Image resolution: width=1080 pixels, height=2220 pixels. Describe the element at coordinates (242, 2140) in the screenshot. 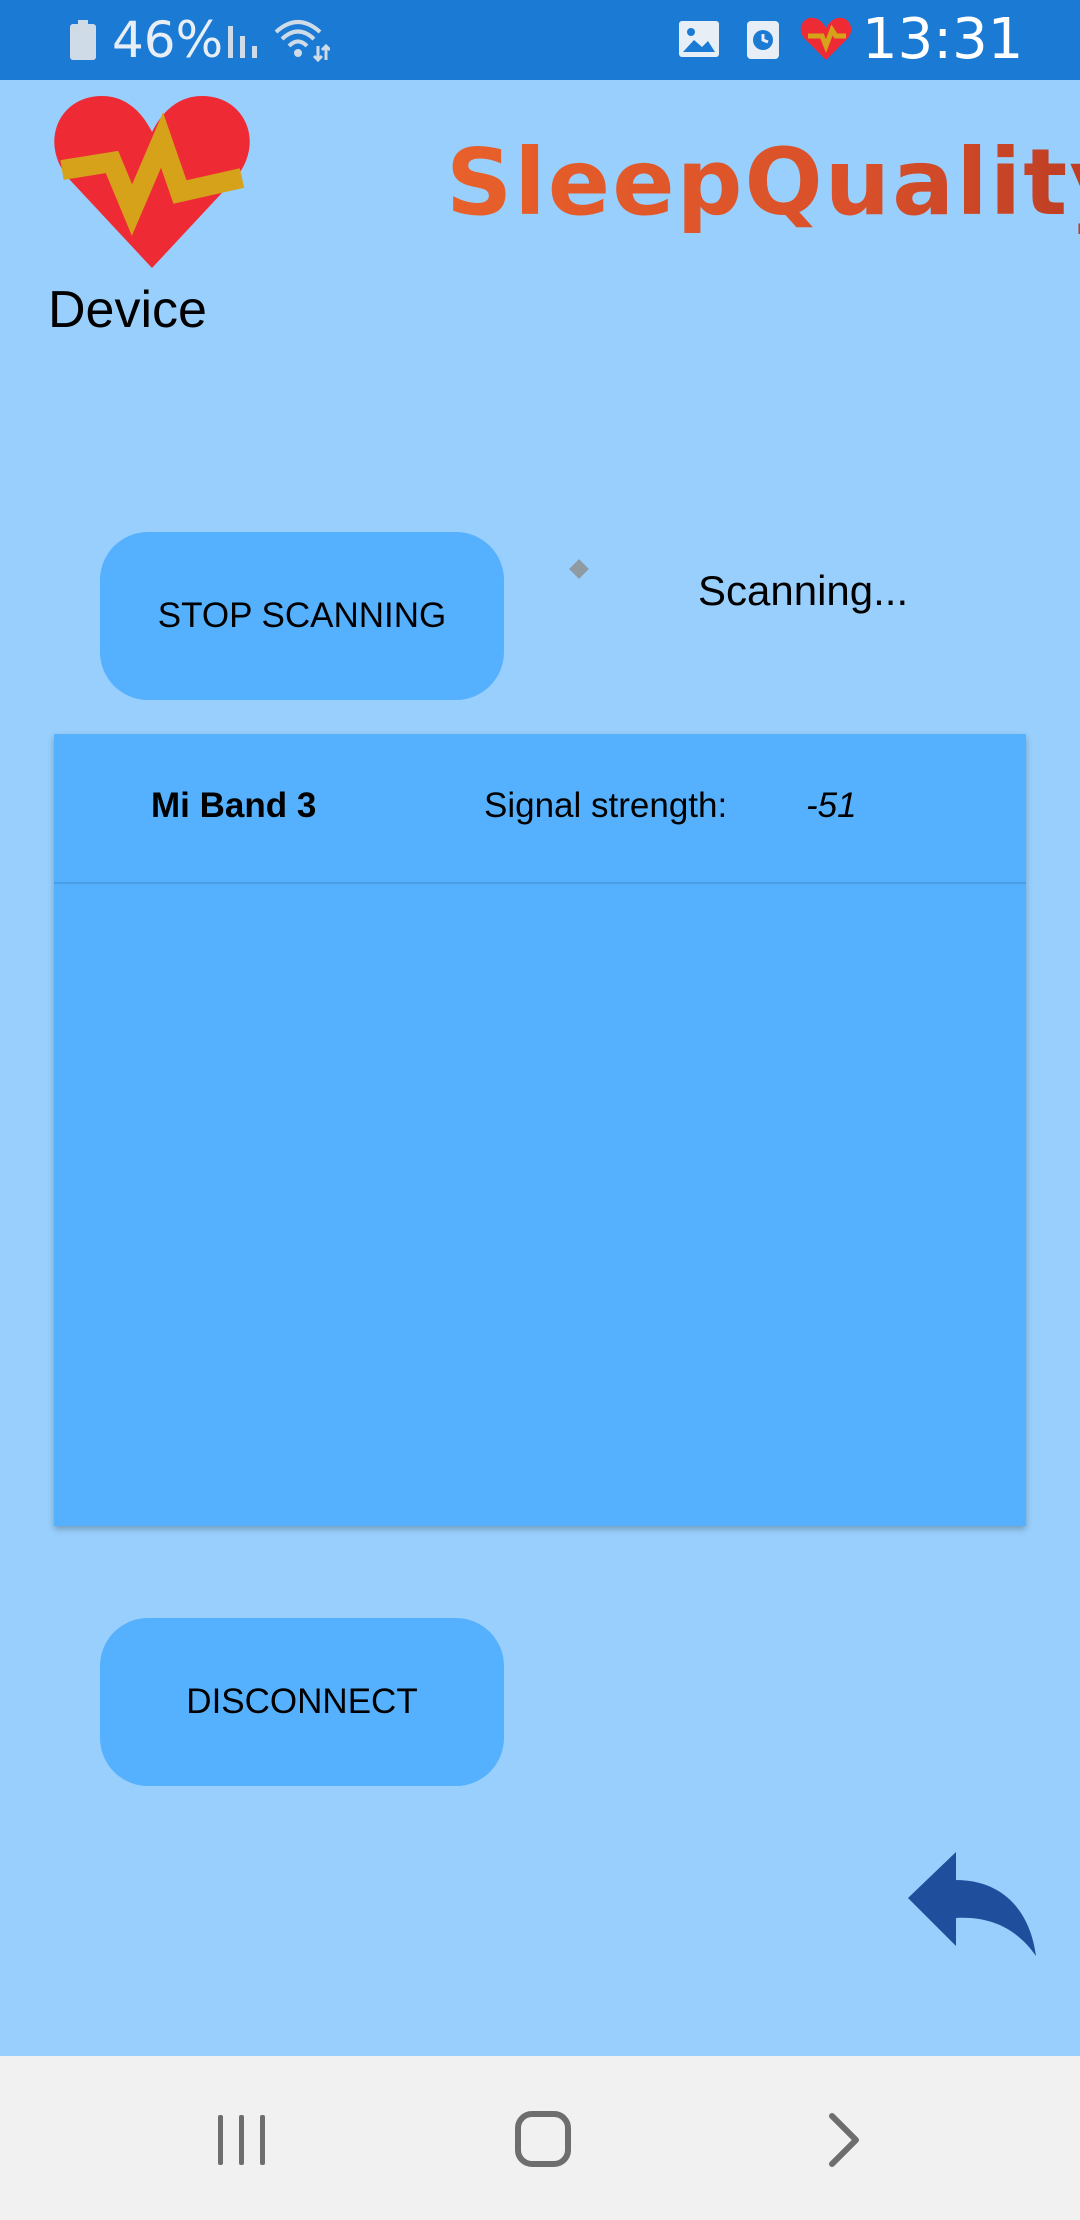

I see `recents-icon` at that location.